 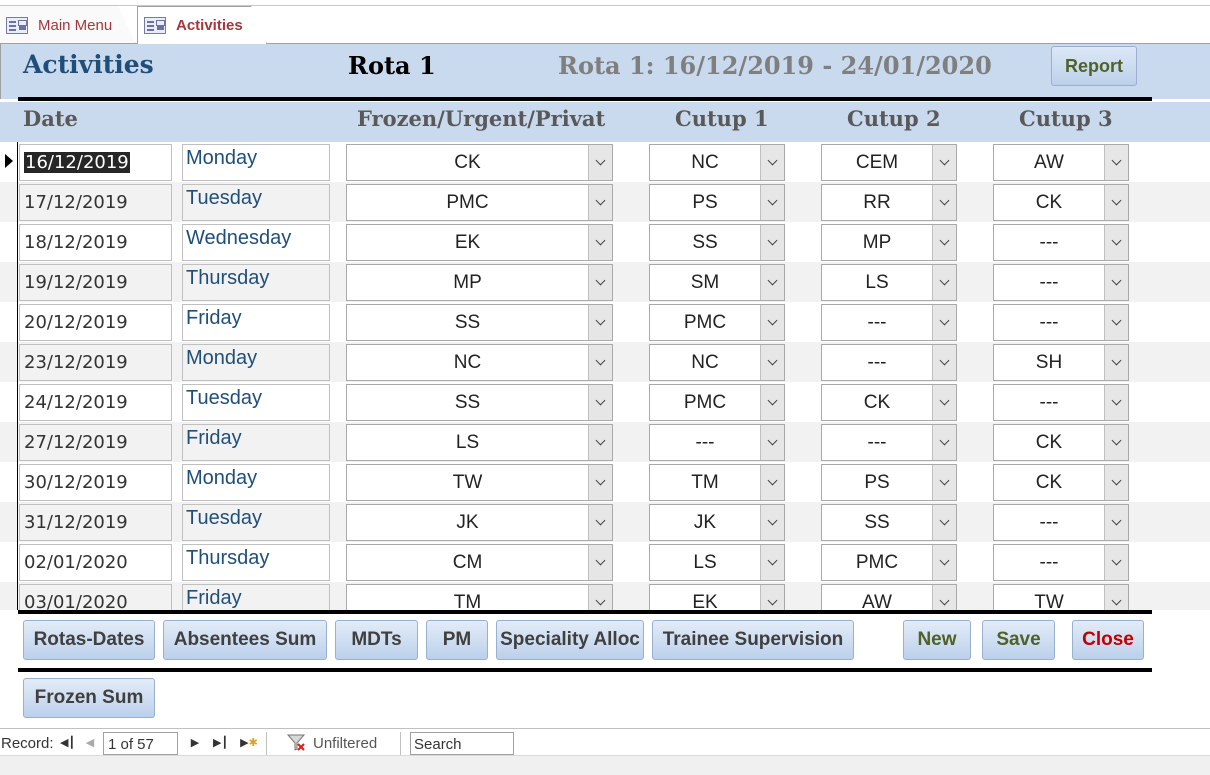 I want to click on filter-status: Unfiltered, so click(x=345, y=743).